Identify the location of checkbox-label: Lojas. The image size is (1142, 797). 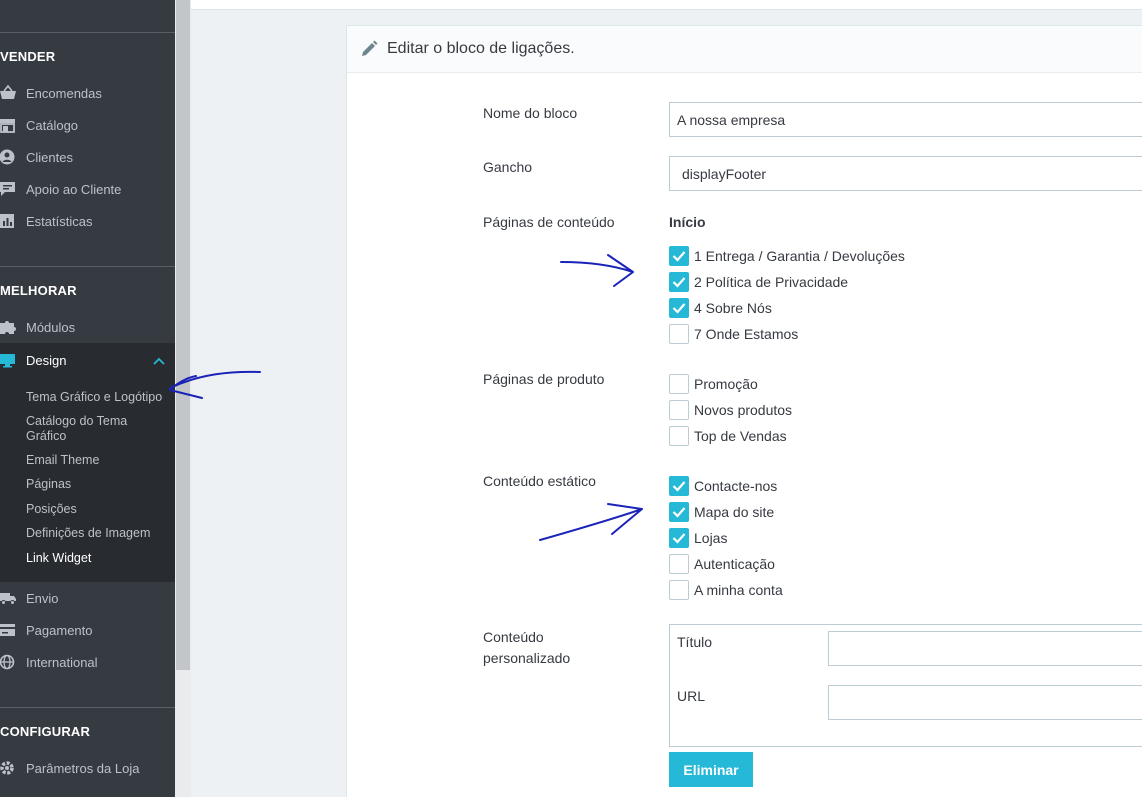
(711, 538).